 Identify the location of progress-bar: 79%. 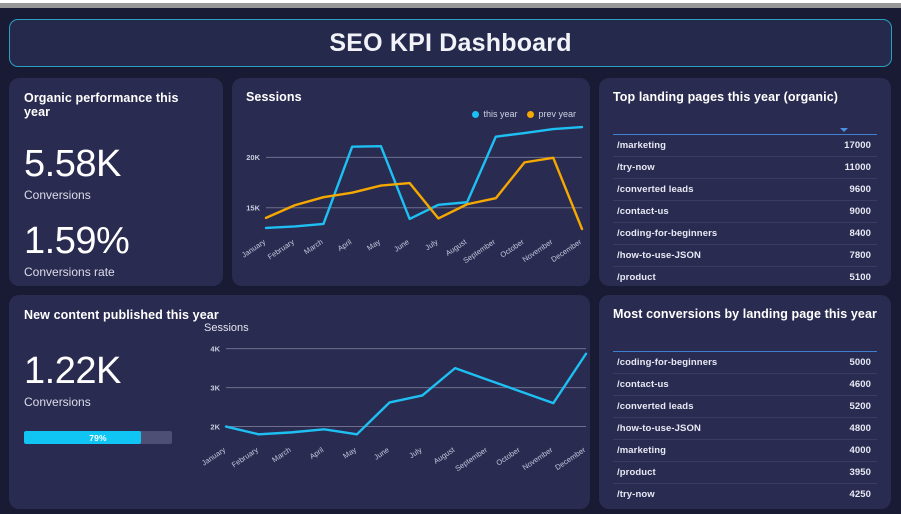
(98, 437).